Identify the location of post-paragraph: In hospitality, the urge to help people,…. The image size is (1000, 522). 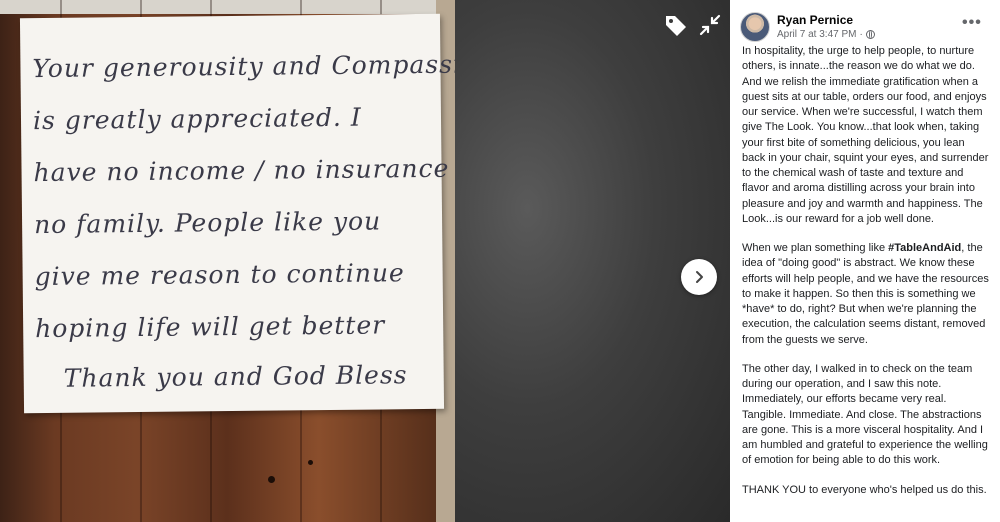
(865, 135).